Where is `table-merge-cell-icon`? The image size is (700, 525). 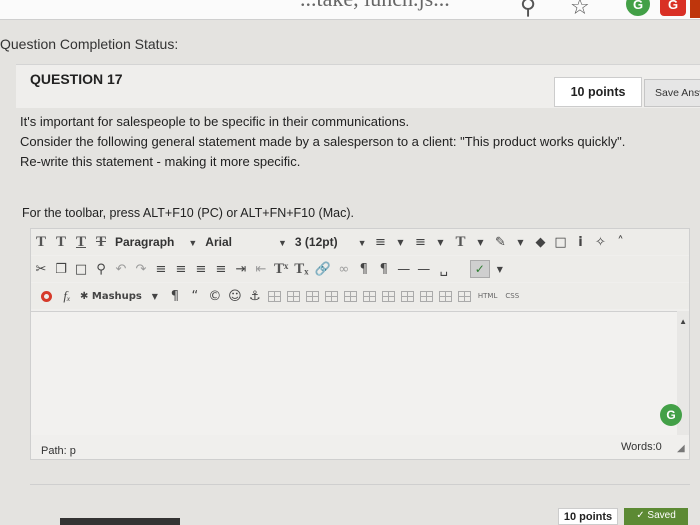
table-merge-cell-icon is located at coordinates (426, 296).